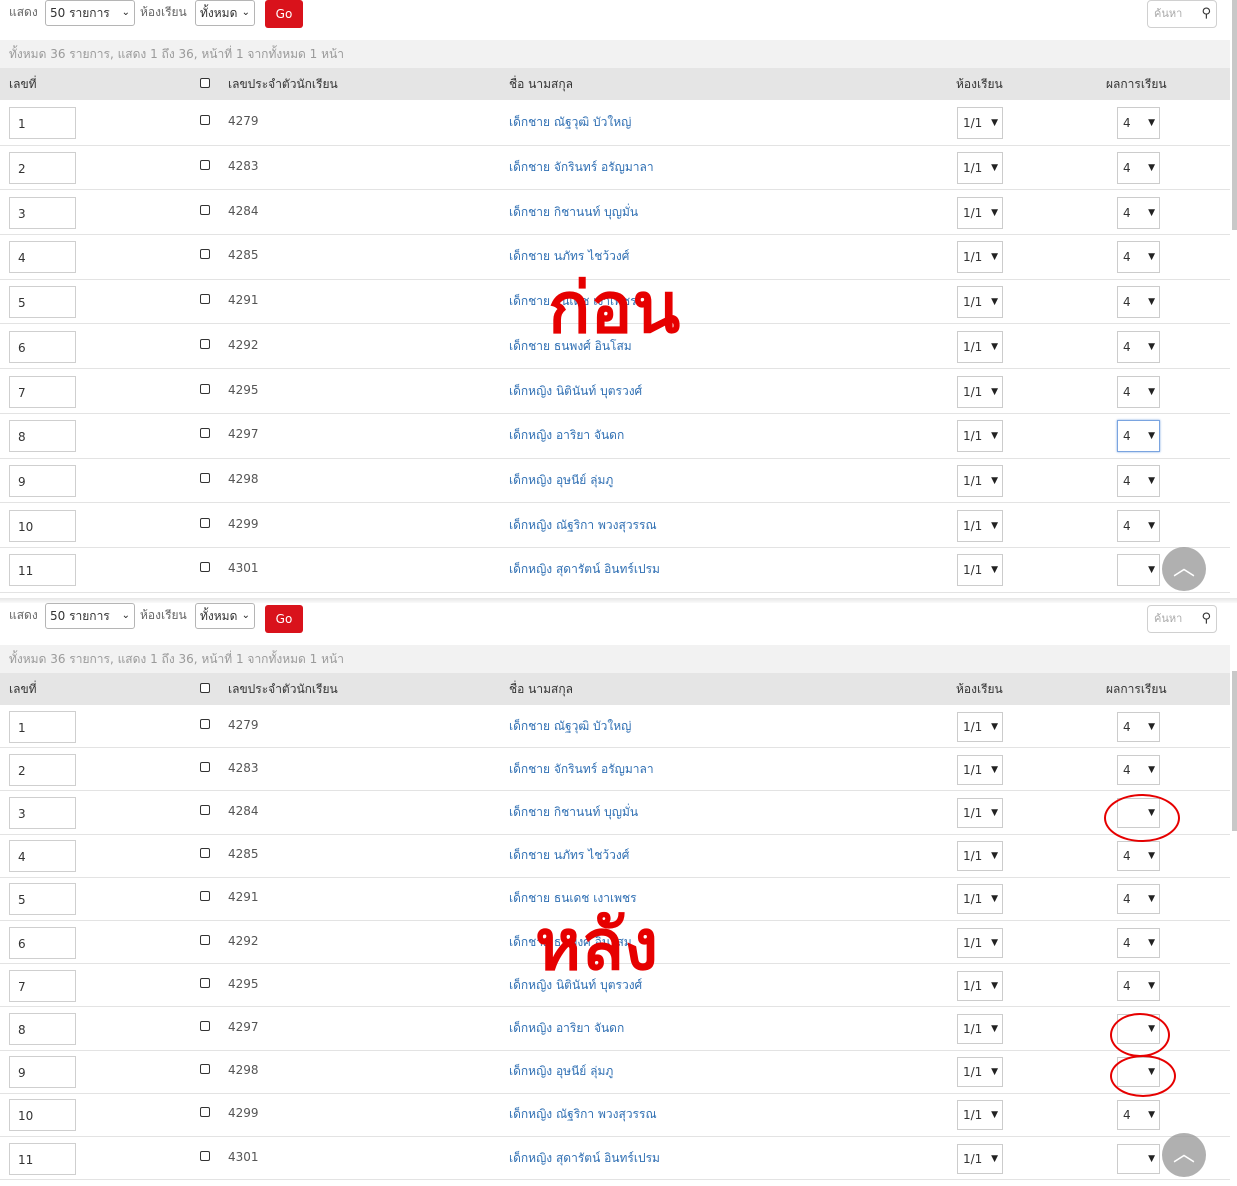 Image resolution: width=1237 pixels, height=1186 pixels. What do you see at coordinates (1182, 14) in the screenshot?
I see `search-input: ค้นหา ⚲` at bounding box center [1182, 14].